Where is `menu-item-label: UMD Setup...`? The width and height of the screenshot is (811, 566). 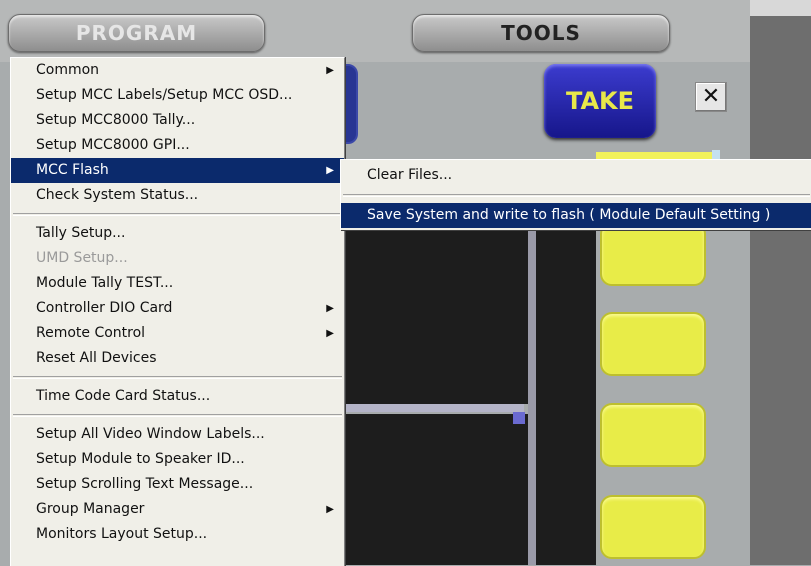 menu-item-label: UMD Setup... is located at coordinates (82, 258).